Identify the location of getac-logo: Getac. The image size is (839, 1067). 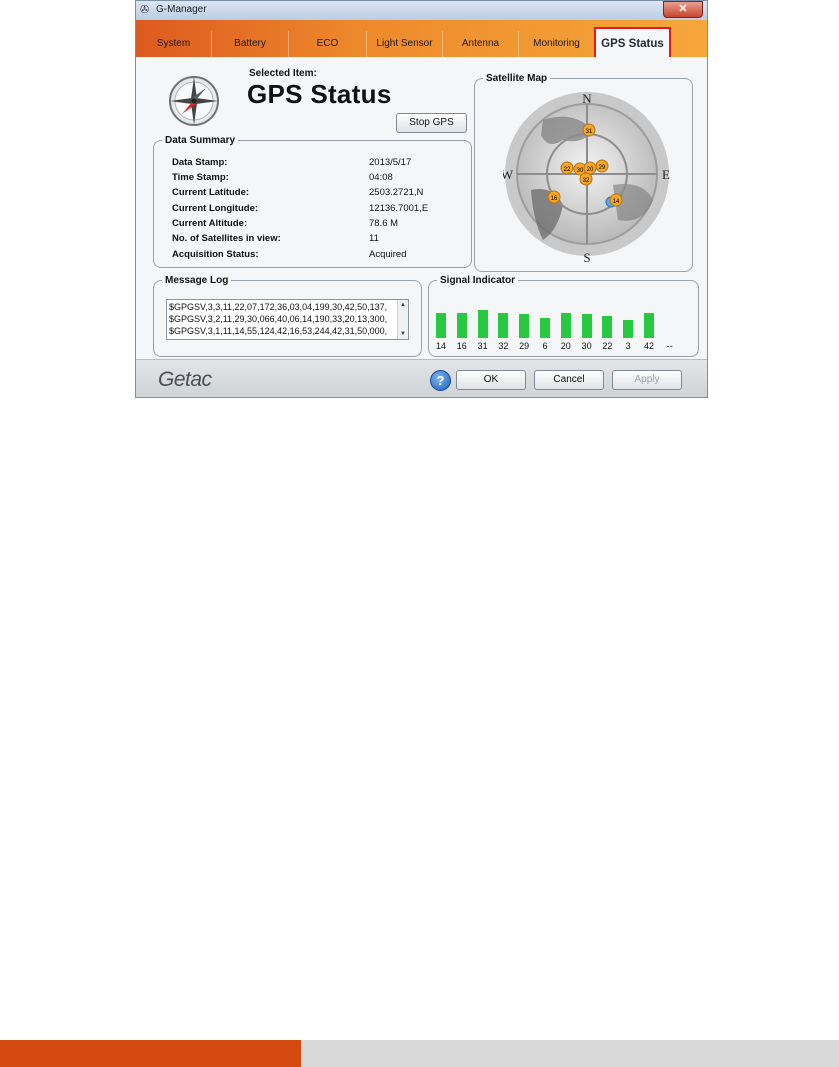
(185, 379).